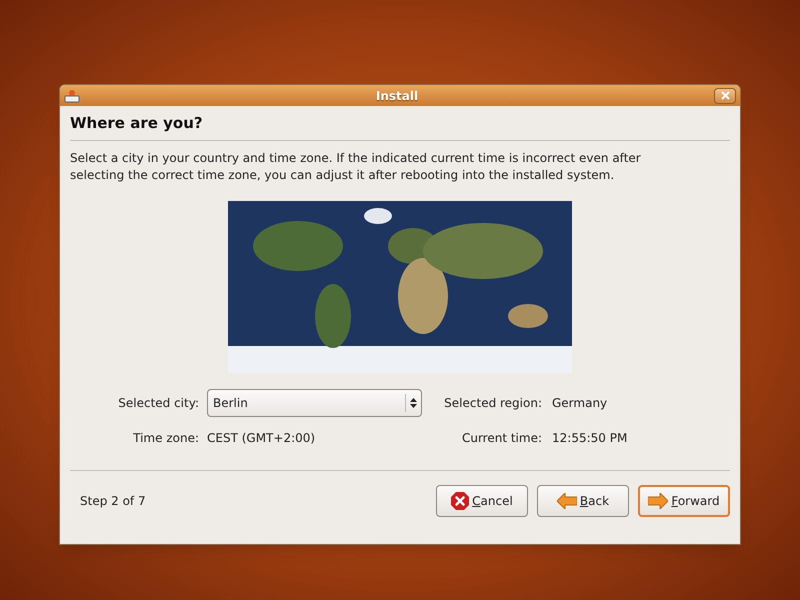  I want to click on close-button, so click(725, 96).